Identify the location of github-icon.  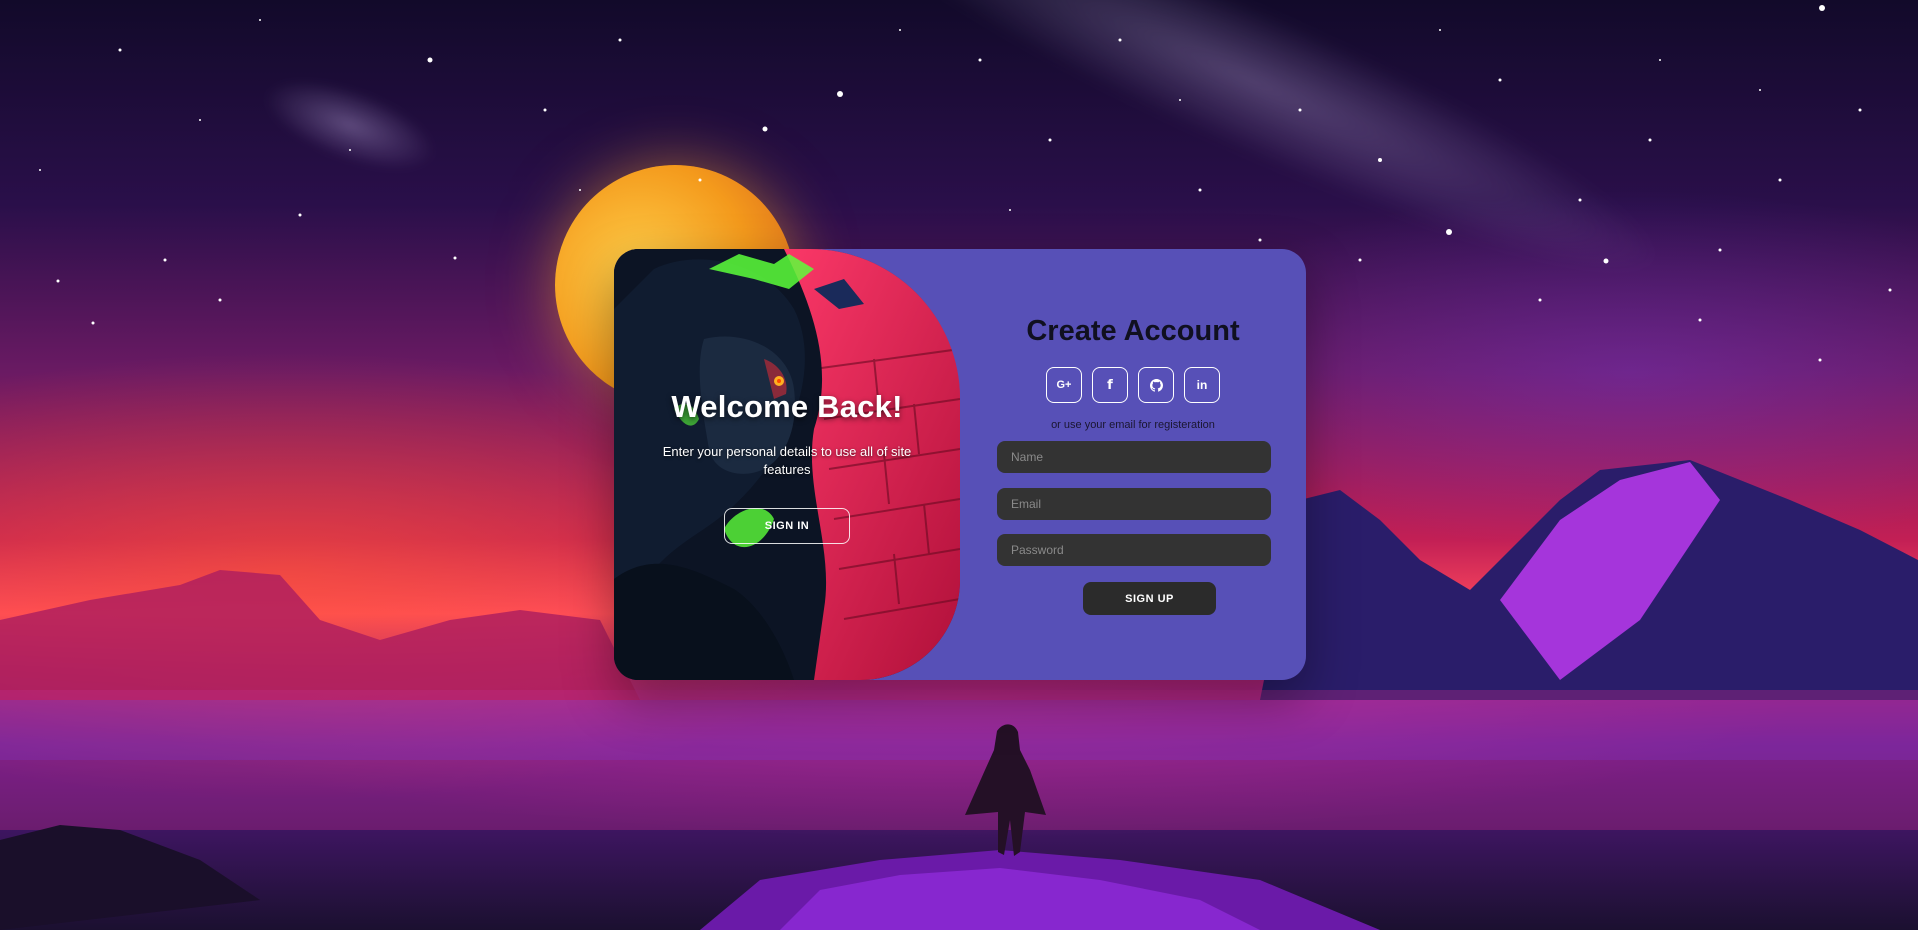
(1156, 385).